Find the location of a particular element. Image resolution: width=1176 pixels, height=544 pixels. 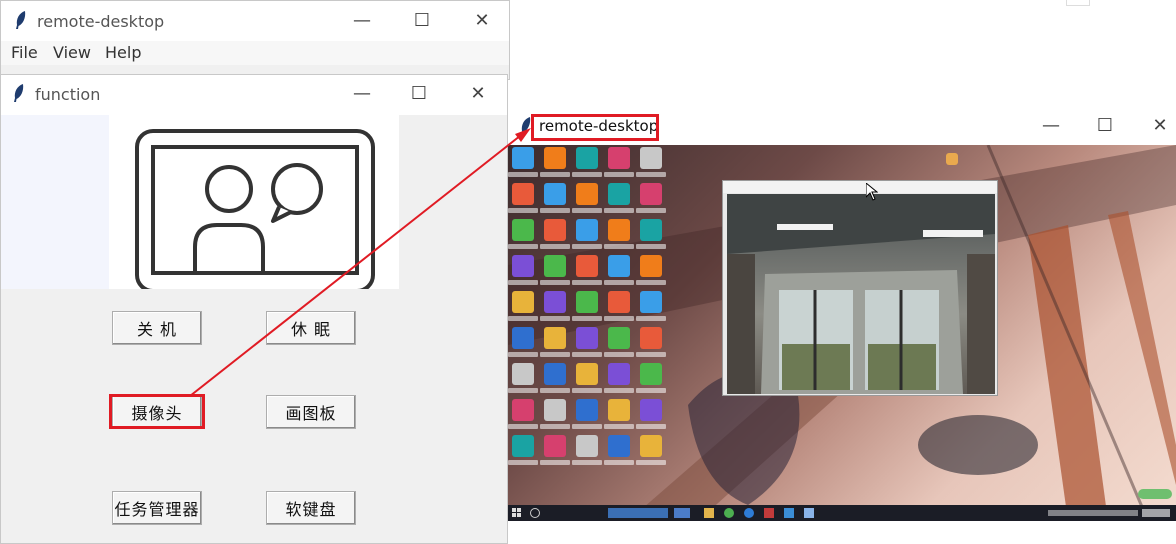

windows-start-icon is located at coordinates (517, 513).